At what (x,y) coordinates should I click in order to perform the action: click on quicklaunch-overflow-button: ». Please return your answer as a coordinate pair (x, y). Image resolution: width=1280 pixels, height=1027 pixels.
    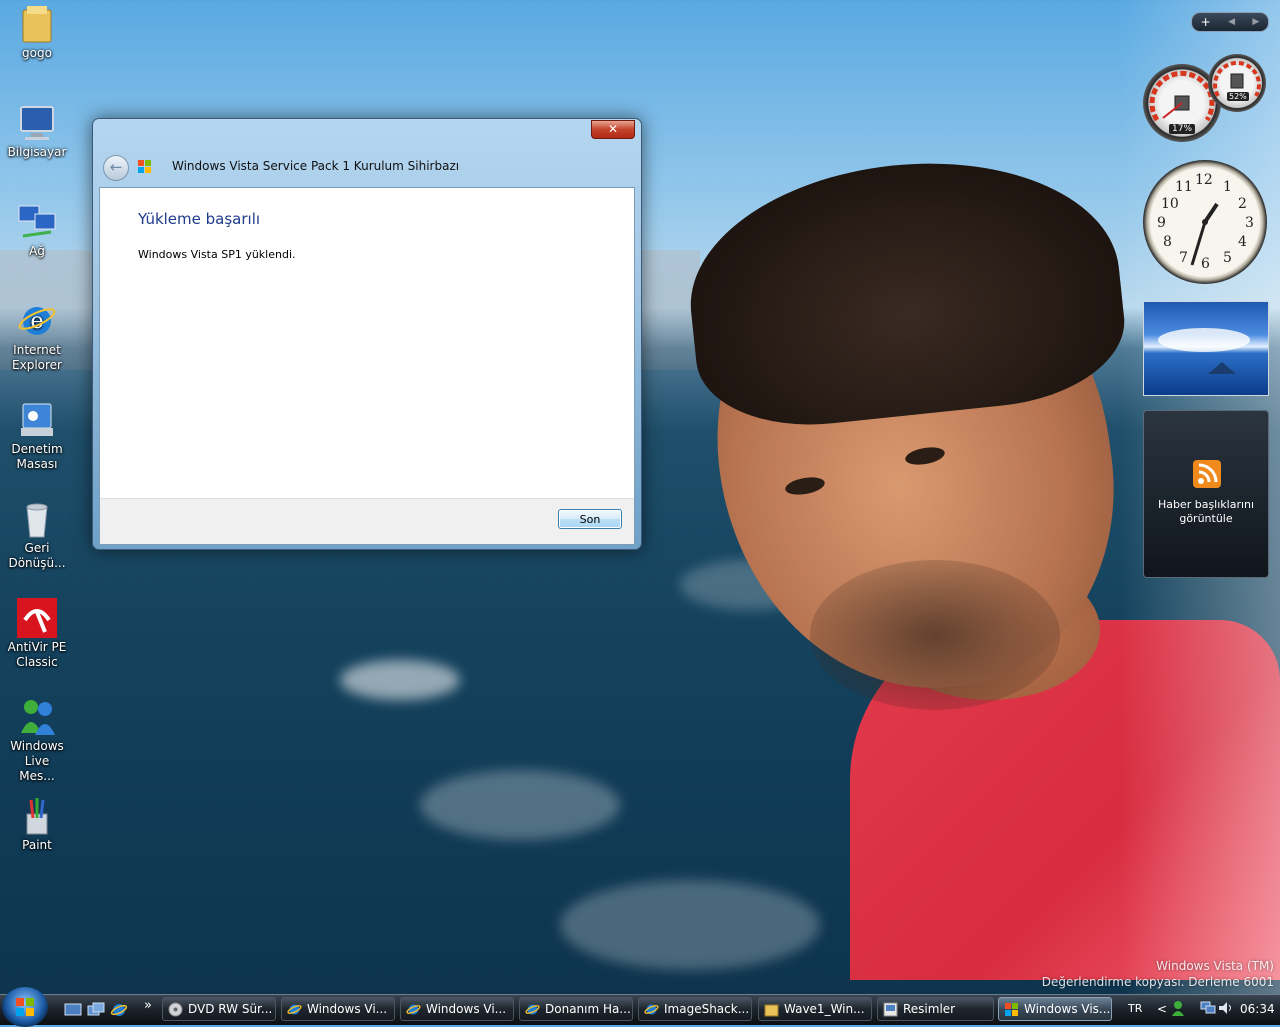
    Looking at the image, I should click on (148, 1005).